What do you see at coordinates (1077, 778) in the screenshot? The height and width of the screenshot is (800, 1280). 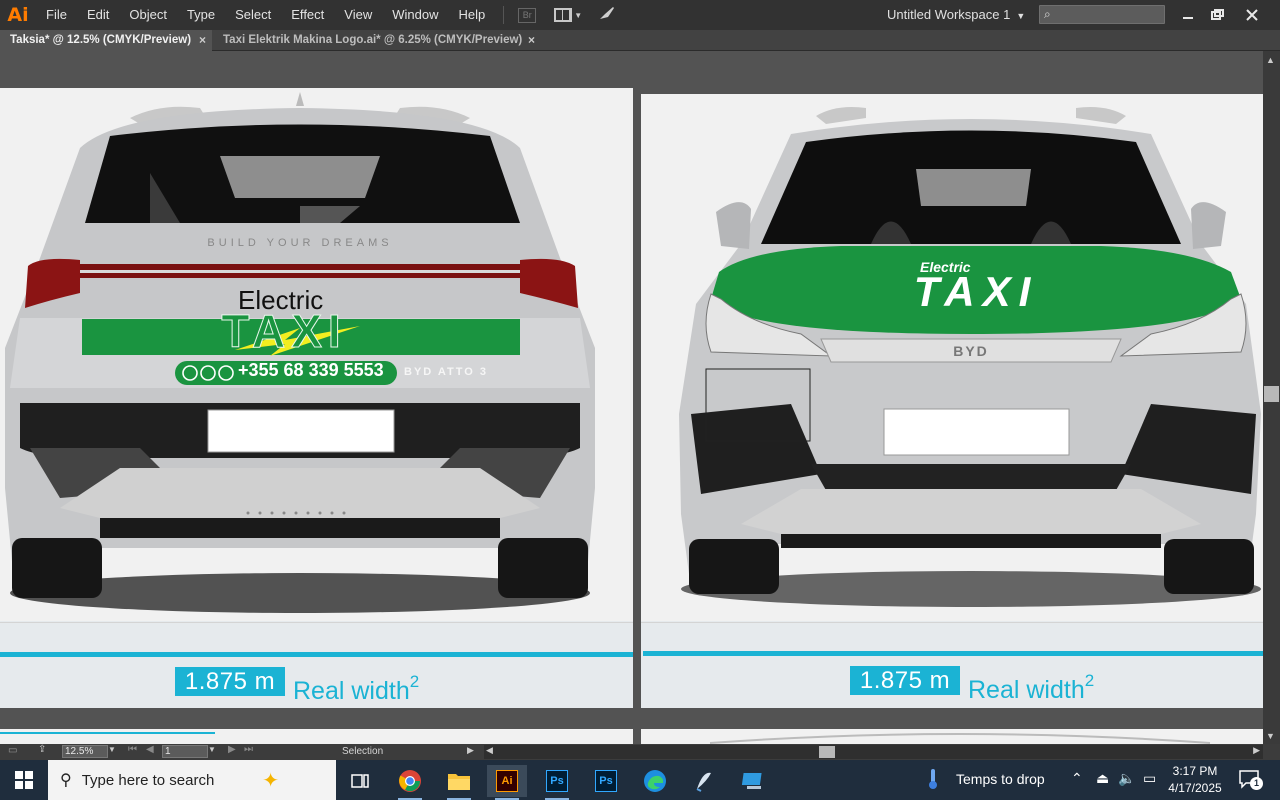 I see `chevron-up-icon: ⌃` at bounding box center [1077, 778].